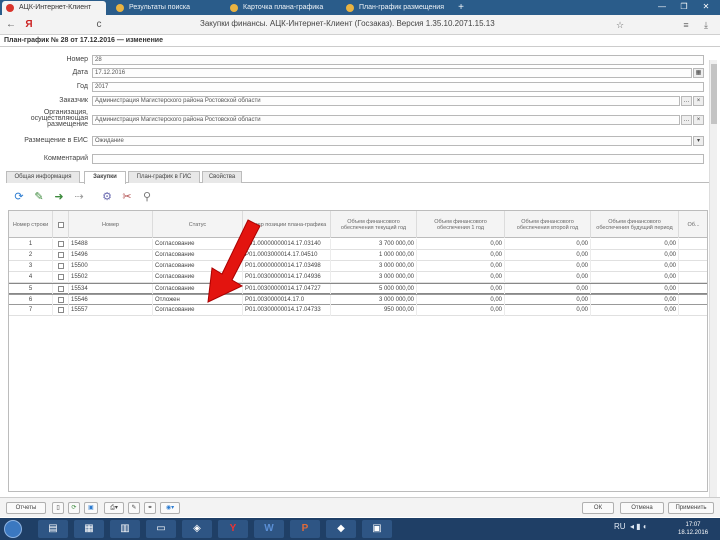 The width and height of the screenshot is (720, 540). Describe the element at coordinates (398, 159) in the screenshot. I see `comment-field` at that location.